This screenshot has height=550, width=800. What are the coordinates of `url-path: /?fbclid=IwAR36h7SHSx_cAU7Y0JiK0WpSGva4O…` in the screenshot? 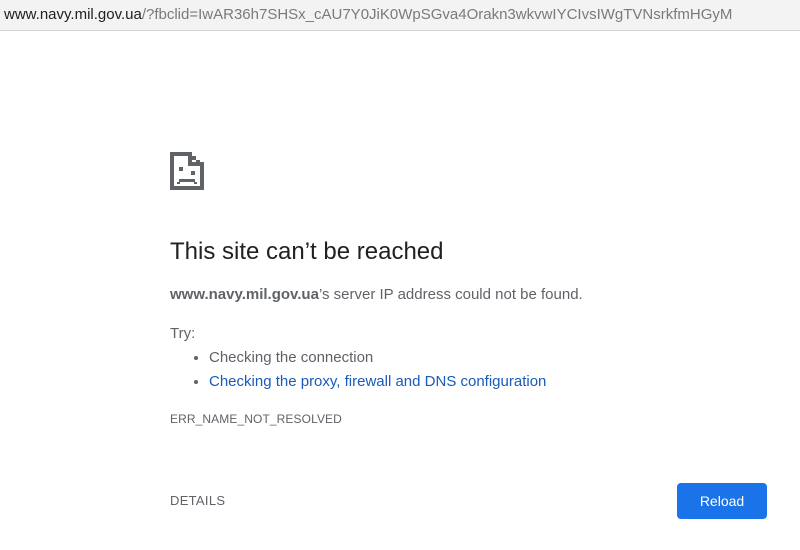 It's located at (437, 14).